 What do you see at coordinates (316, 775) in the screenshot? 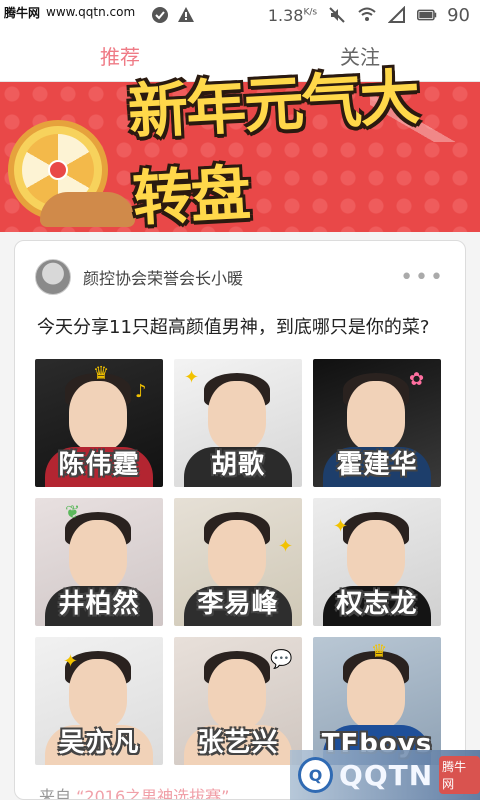
I see `qqtn-logo-icon: Q` at bounding box center [316, 775].